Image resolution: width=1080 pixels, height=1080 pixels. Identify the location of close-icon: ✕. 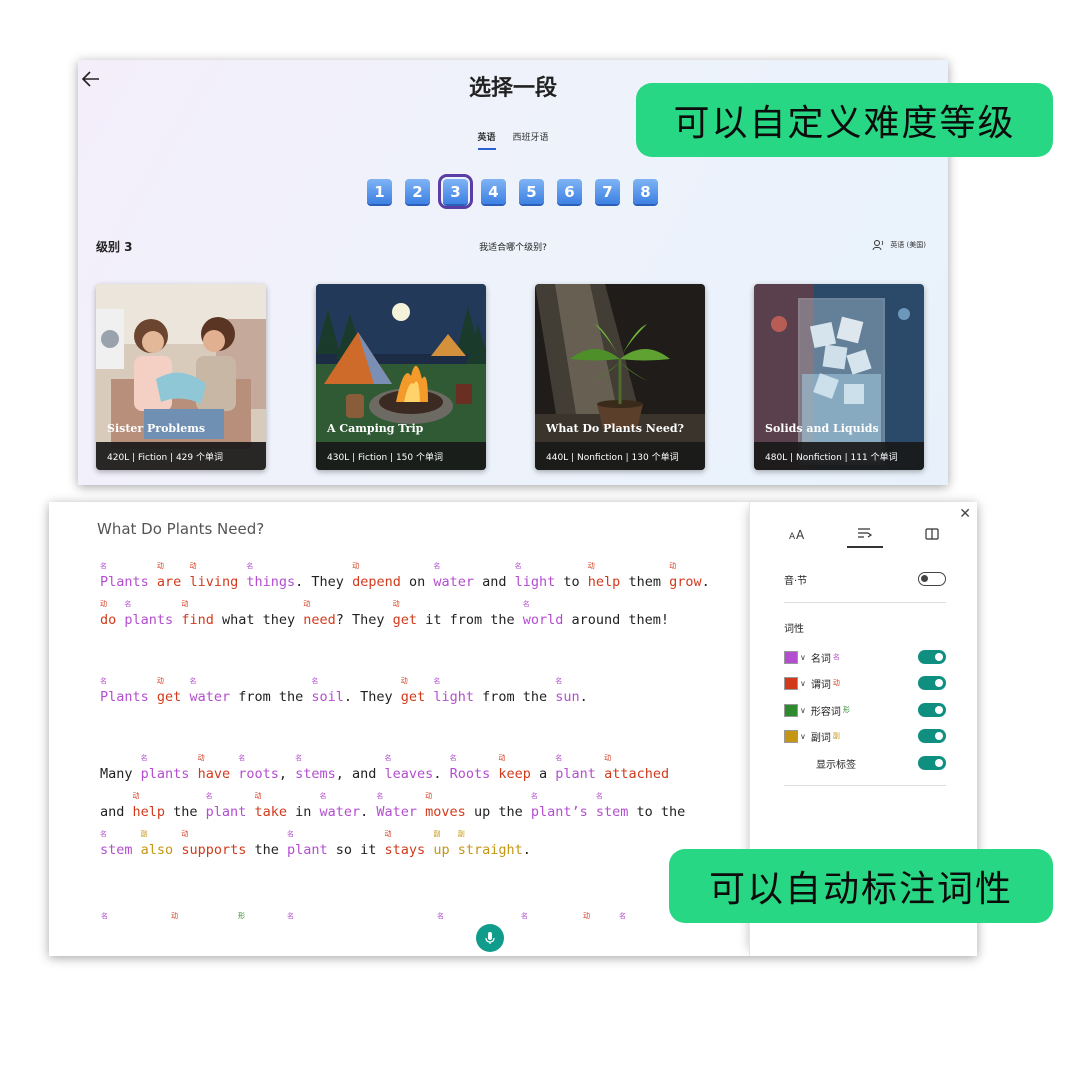
(965, 514).